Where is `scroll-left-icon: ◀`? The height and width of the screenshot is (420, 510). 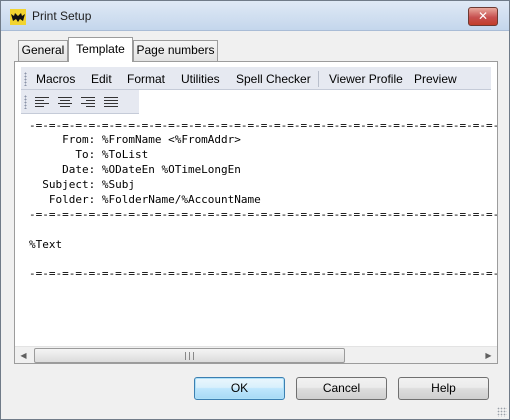
scroll-left-icon: ◀ is located at coordinates (23, 355).